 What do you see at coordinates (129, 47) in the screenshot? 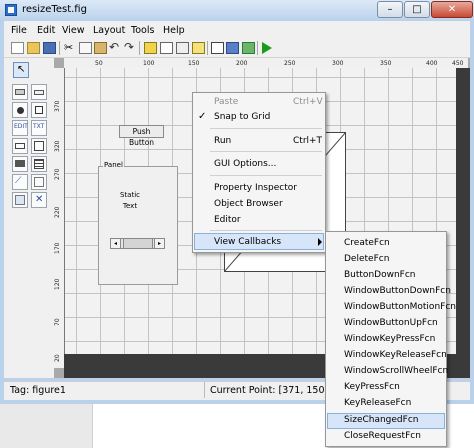
I see `redo-icon: ↷` at bounding box center [129, 47].